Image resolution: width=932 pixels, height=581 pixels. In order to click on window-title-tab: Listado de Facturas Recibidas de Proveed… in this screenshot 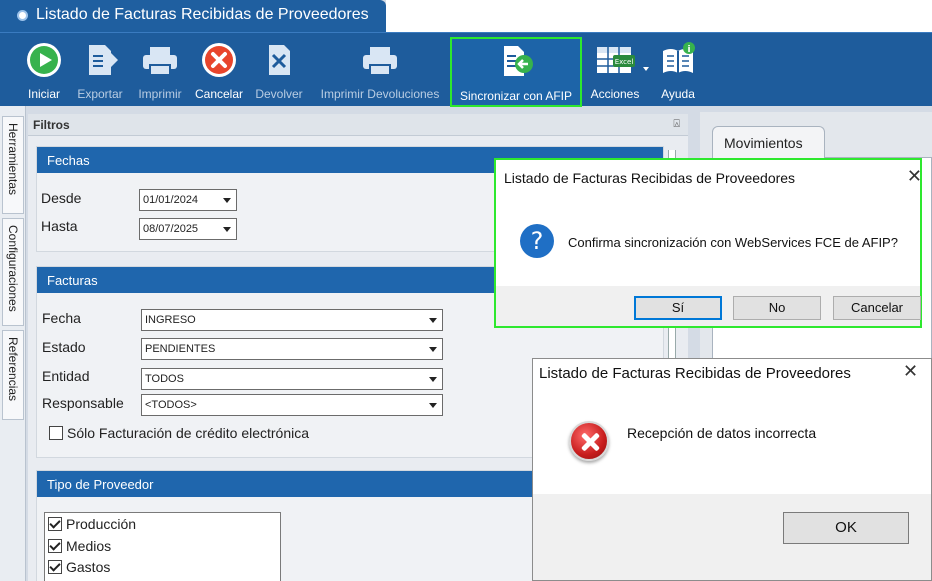, I will do `click(193, 16)`.